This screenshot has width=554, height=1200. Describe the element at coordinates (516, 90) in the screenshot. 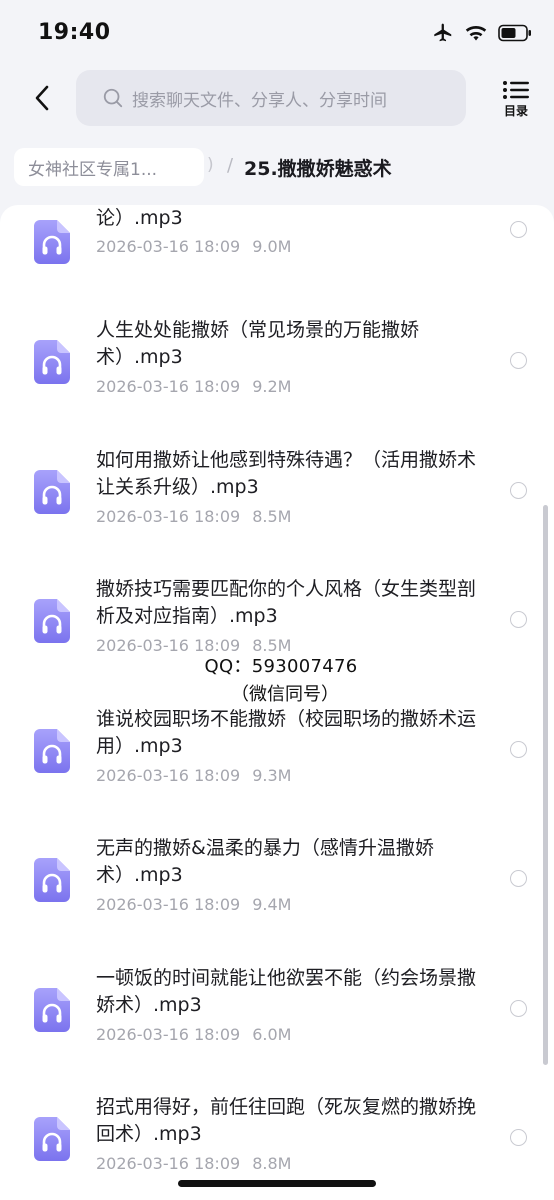

I see `list-icon` at that location.